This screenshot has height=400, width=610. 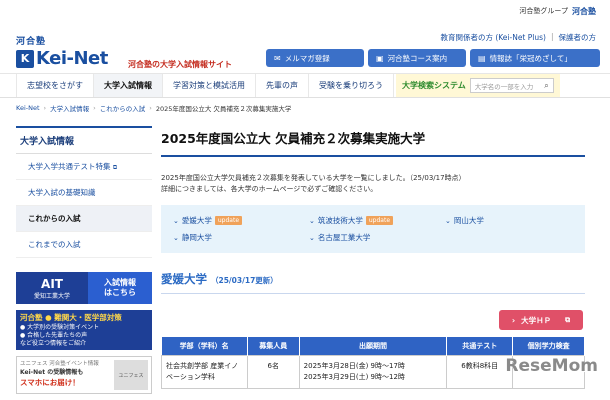 I want to click on breadcrumb-admission: 大学入試情報, so click(x=69, y=108).